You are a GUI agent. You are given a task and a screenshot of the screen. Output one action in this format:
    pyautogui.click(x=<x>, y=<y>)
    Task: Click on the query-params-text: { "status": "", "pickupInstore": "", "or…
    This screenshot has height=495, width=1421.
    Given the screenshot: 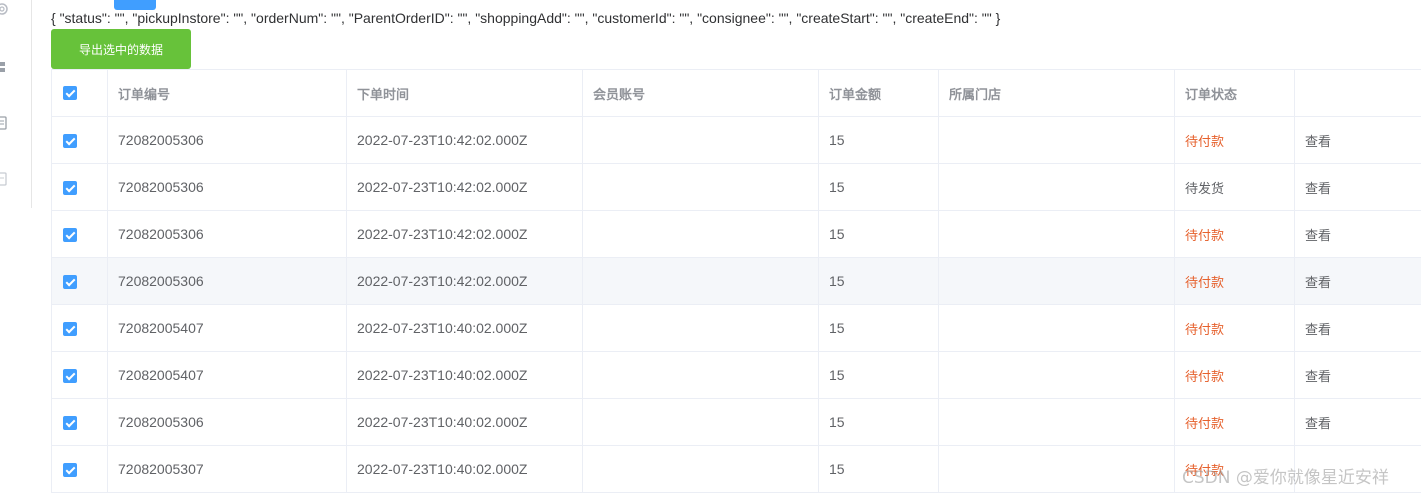 What is the action you would take?
    pyautogui.click(x=526, y=18)
    